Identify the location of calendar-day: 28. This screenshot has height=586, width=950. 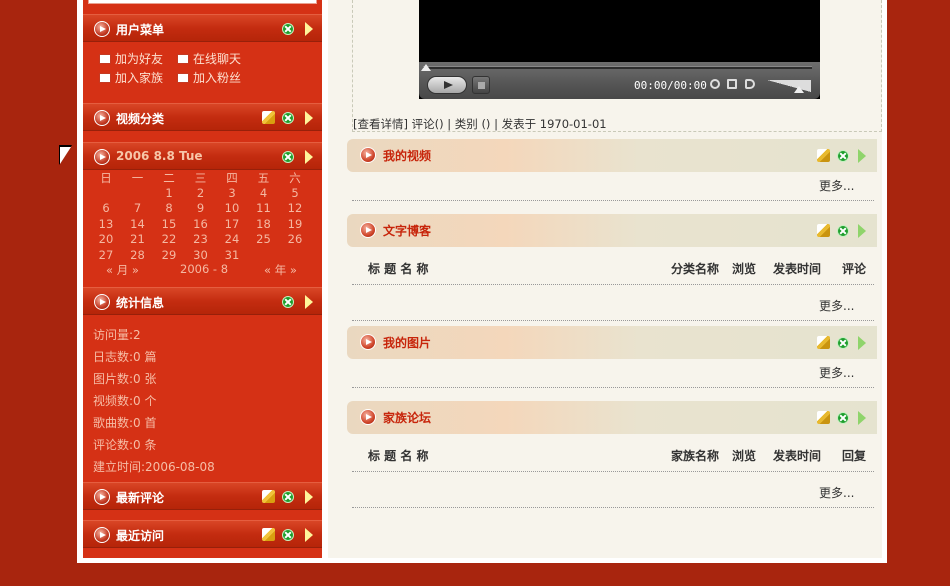
(138, 255).